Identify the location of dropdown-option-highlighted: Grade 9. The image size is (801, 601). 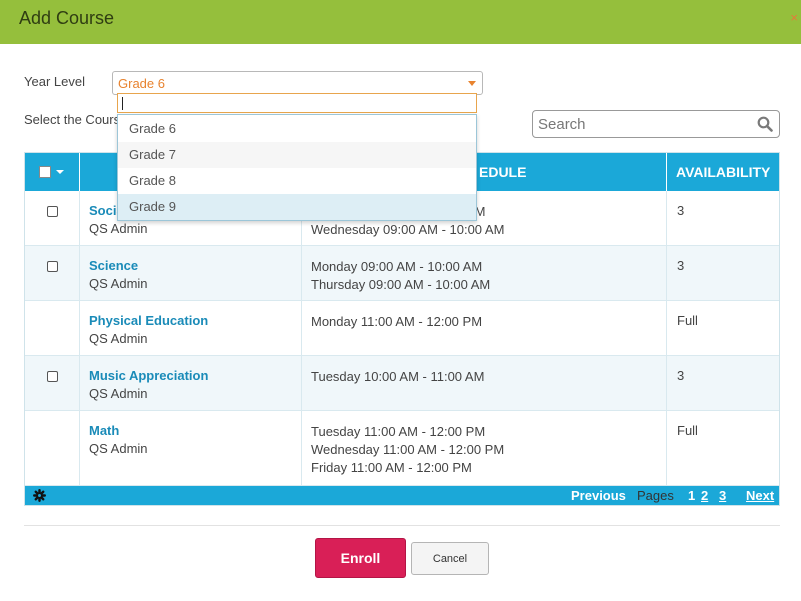
(297, 207).